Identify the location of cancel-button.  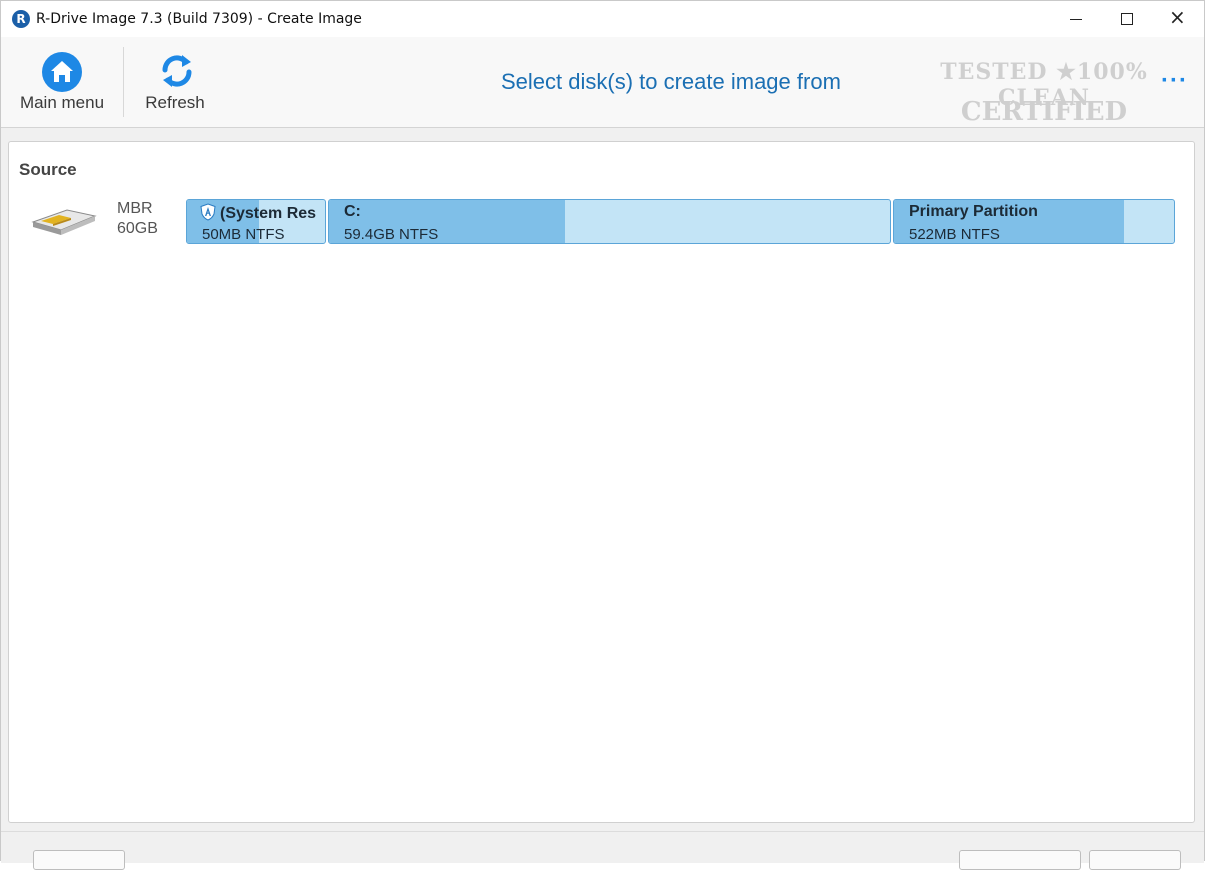
(1135, 860).